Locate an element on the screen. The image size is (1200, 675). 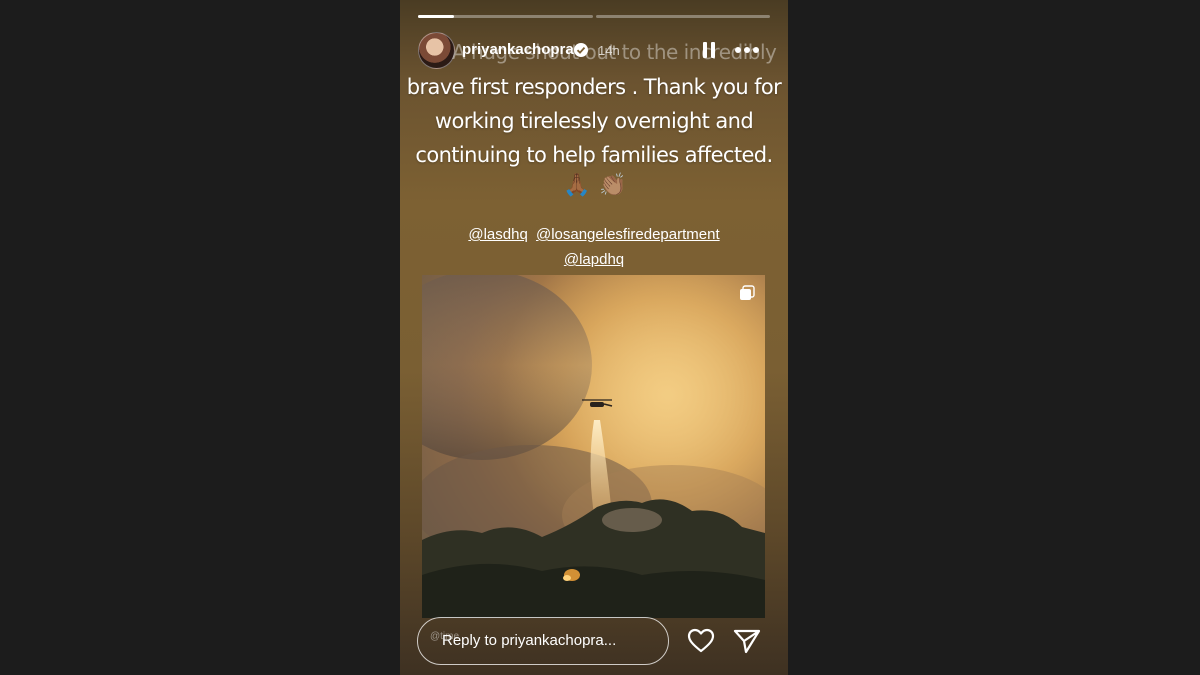
praying-hands-emoji: 🙏🏾 is located at coordinates (576, 184).